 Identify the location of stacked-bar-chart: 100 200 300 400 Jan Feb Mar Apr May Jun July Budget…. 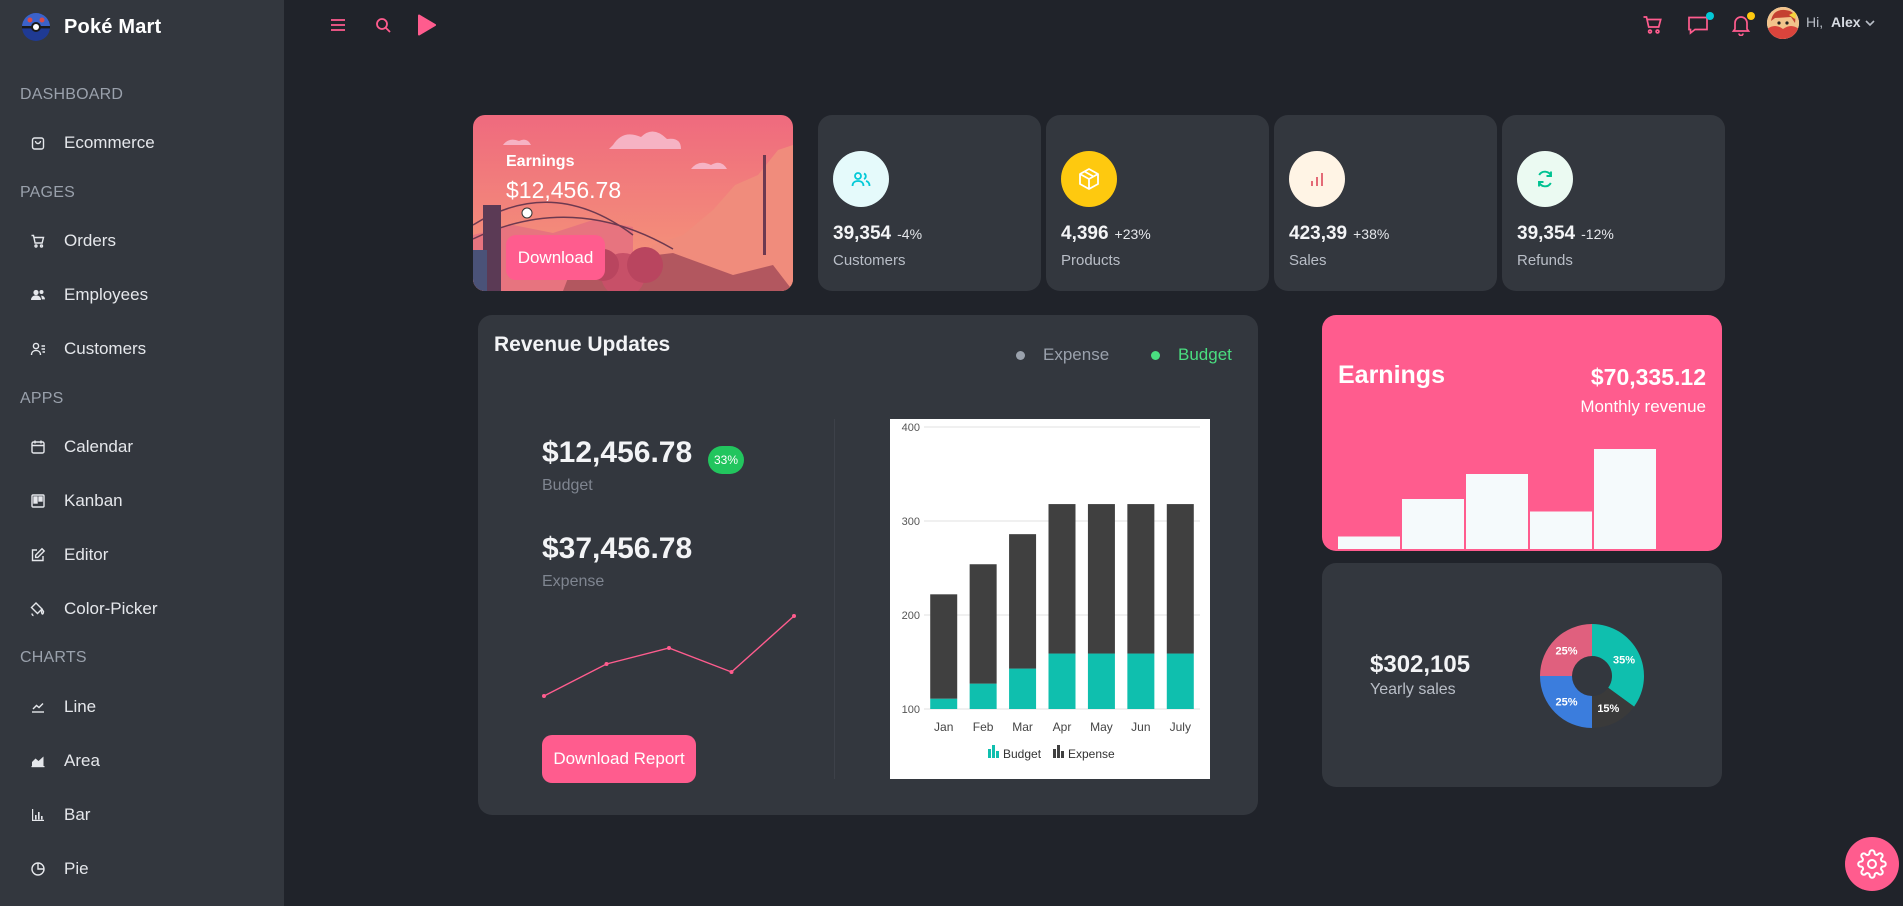
(1051, 591).